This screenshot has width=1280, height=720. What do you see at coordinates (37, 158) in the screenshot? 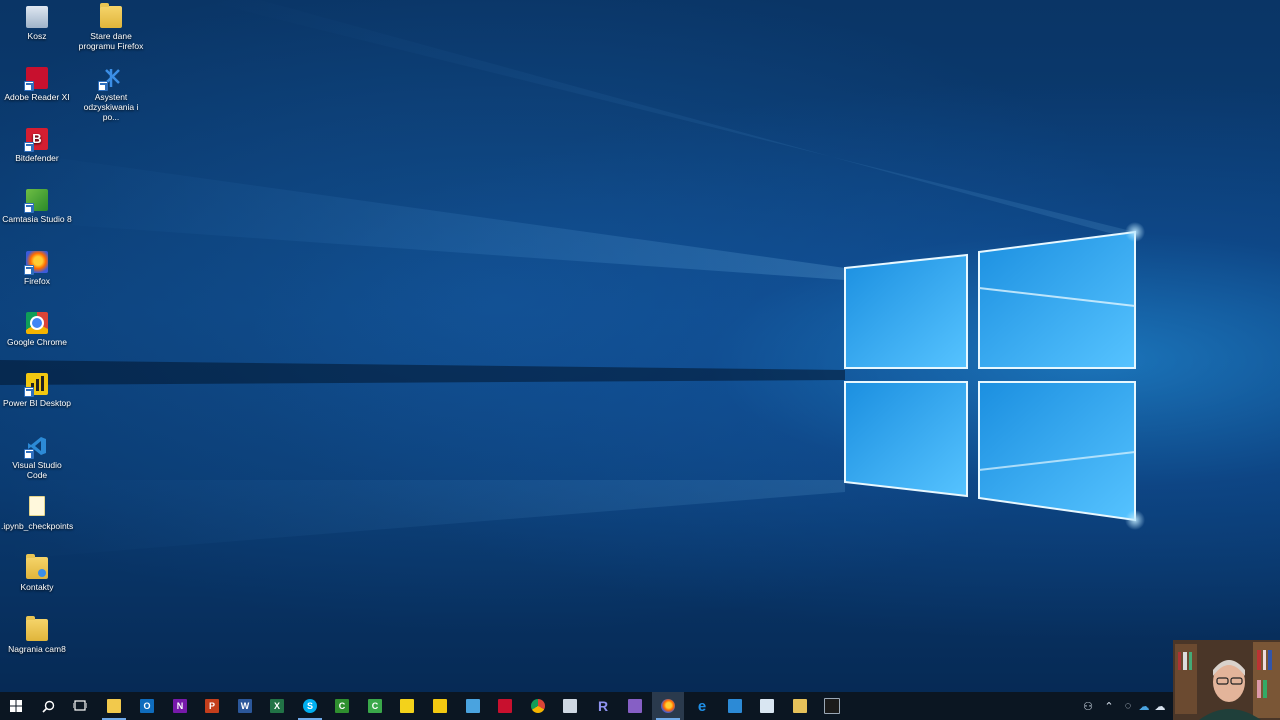
I see `desktop-icon-label: Bitdefender` at bounding box center [37, 158].